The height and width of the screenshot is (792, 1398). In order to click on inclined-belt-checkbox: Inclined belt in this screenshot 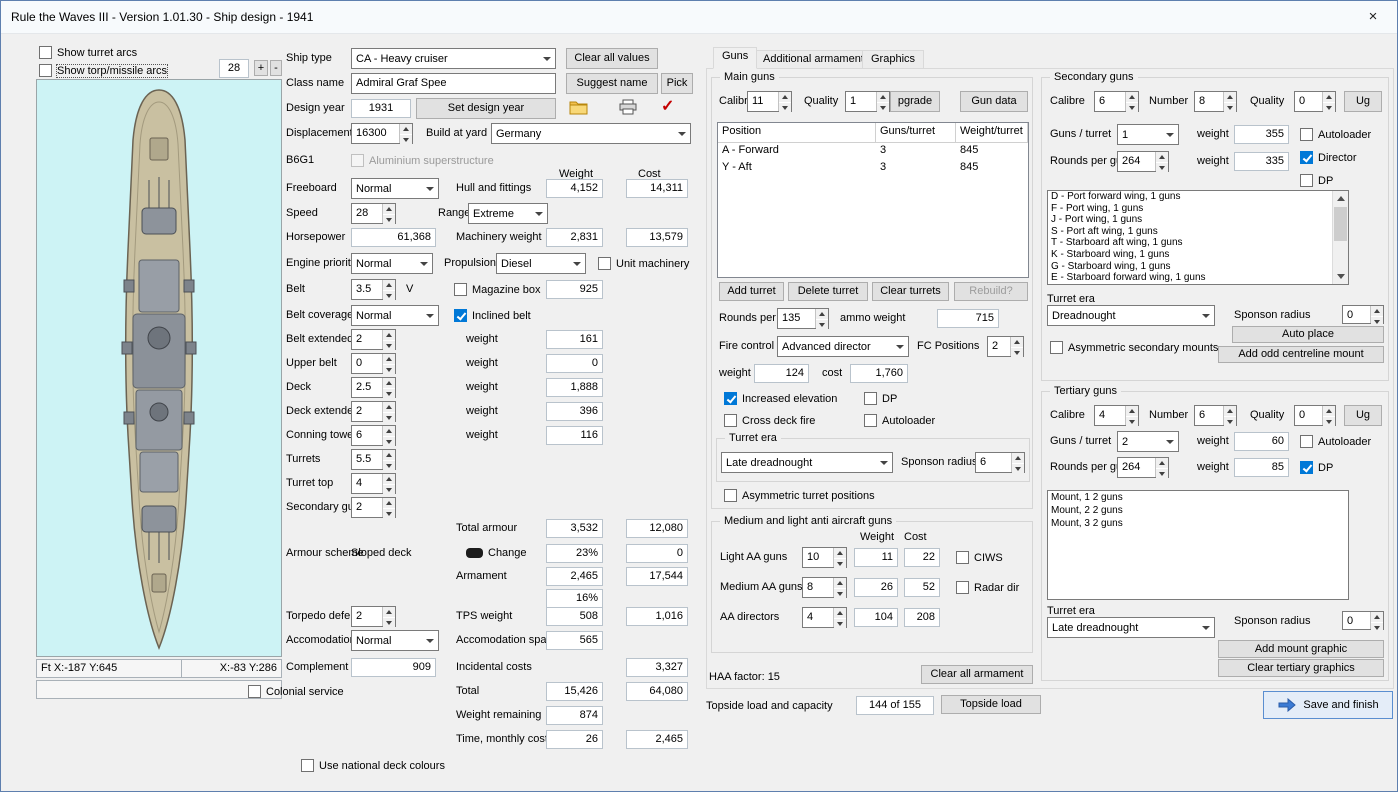, I will do `click(492, 315)`.